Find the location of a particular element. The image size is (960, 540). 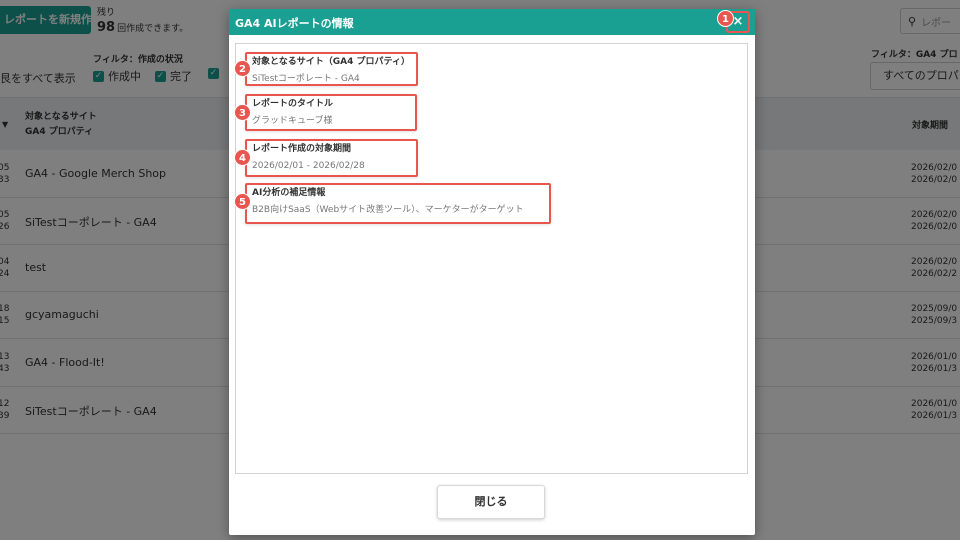

notes-field-label: AI分析の補足情報 is located at coordinates (289, 193).